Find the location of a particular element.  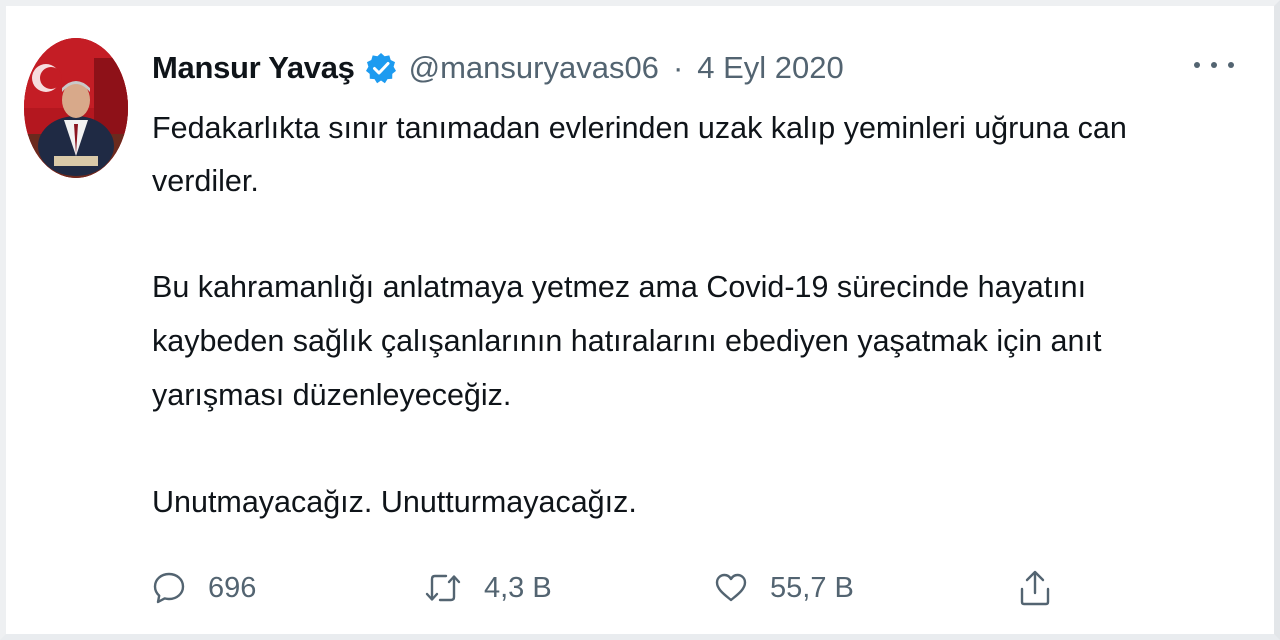

like-count: 55,7 B is located at coordinates (812, 587).